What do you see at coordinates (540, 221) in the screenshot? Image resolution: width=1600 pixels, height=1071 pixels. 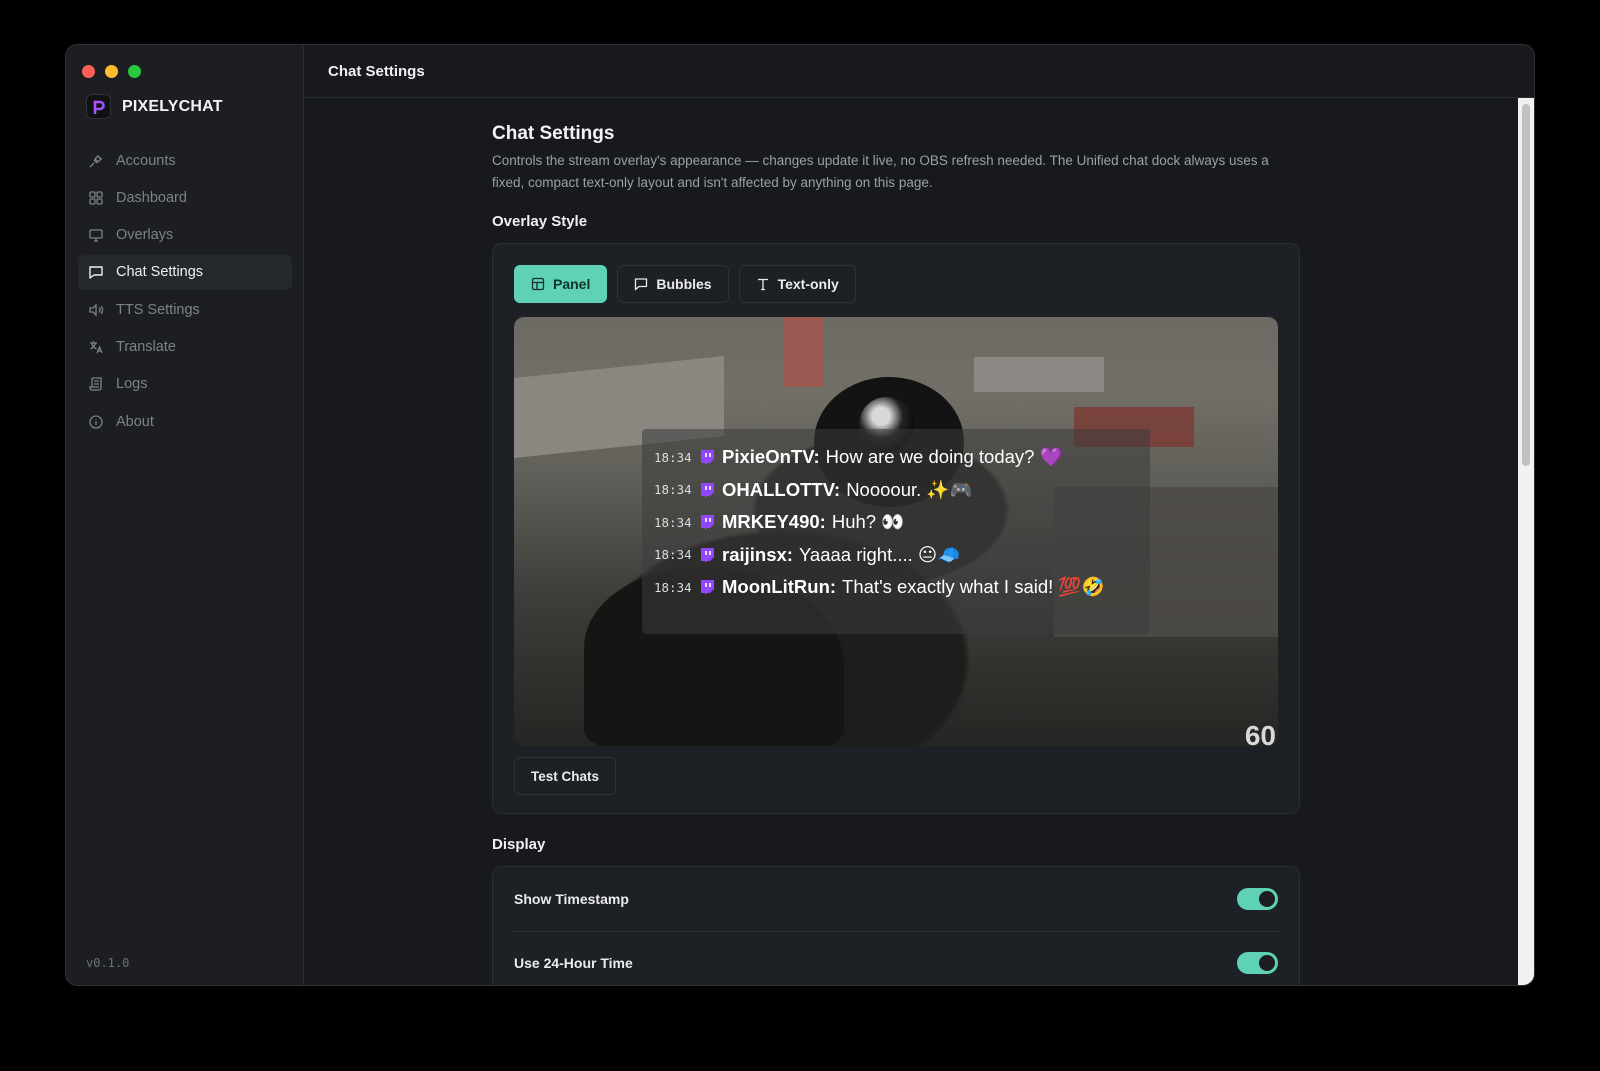 I see `overlay-style-heading: Overlay Style` at bounding box center [540, 221].